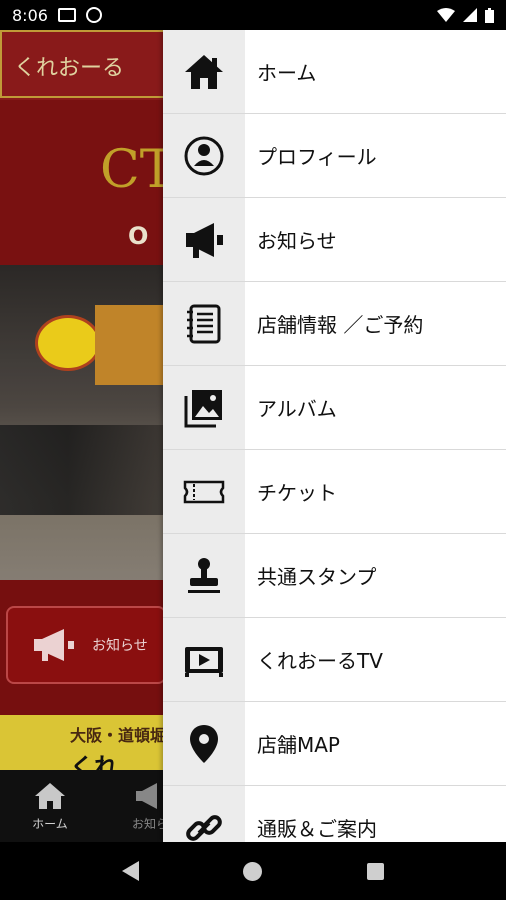 The height and width of the screenshot is (900, 506). Describe the element at coordinates (204, 827) in the screenshot. I see `link-icon` at that location.